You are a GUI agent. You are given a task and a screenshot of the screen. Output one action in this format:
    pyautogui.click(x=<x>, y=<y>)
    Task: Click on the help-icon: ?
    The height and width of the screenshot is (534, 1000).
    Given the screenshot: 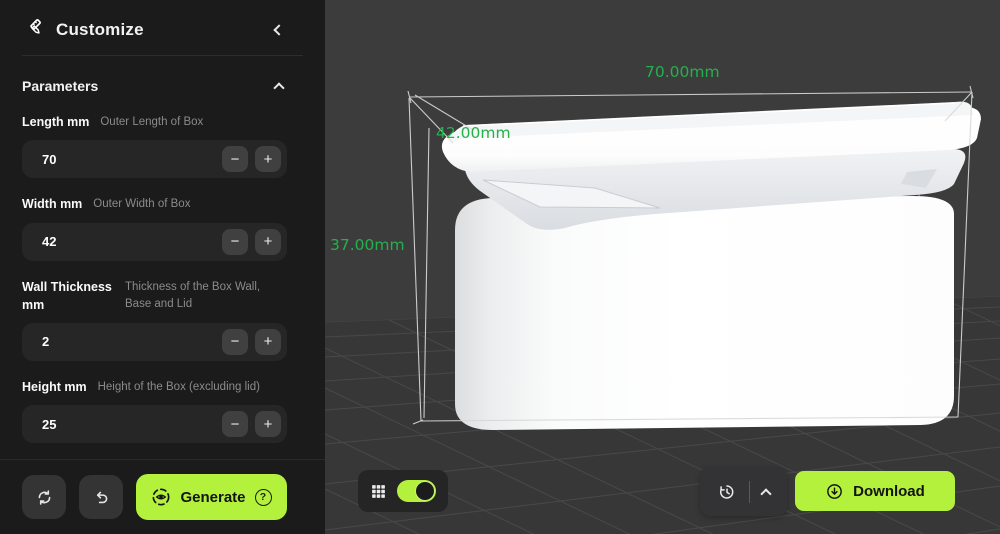 What is the action you would take?
    pyautogui.click(x=263, y=497)
    